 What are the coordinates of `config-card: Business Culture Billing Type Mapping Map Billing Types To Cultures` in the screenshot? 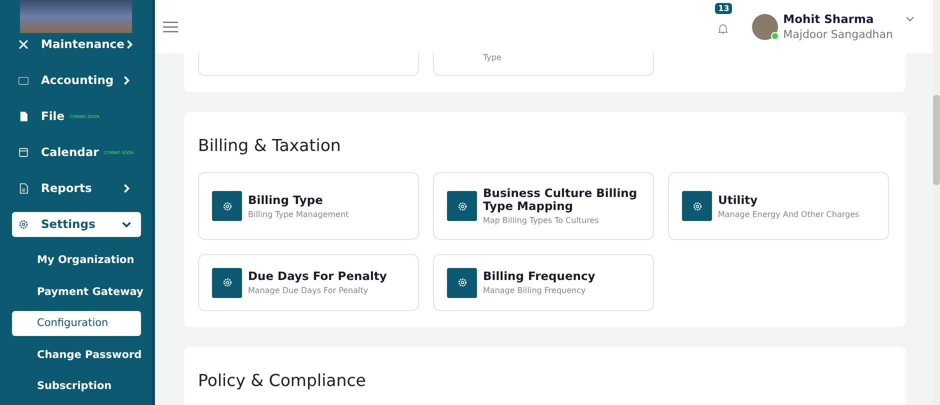 It's located at (543, 206).